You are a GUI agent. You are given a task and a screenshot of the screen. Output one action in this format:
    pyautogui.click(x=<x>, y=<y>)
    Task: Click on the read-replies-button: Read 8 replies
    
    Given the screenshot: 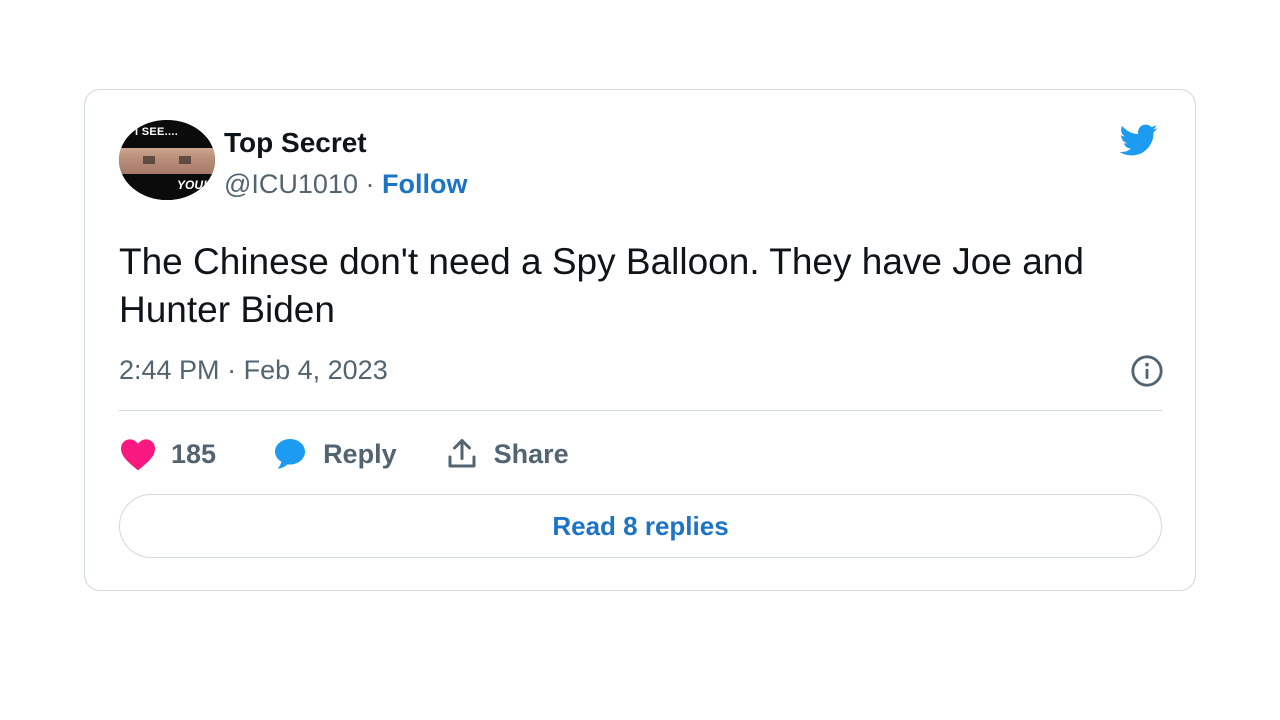 What is the action you would take?
    pyautogui.click(x=640, y=526)
    